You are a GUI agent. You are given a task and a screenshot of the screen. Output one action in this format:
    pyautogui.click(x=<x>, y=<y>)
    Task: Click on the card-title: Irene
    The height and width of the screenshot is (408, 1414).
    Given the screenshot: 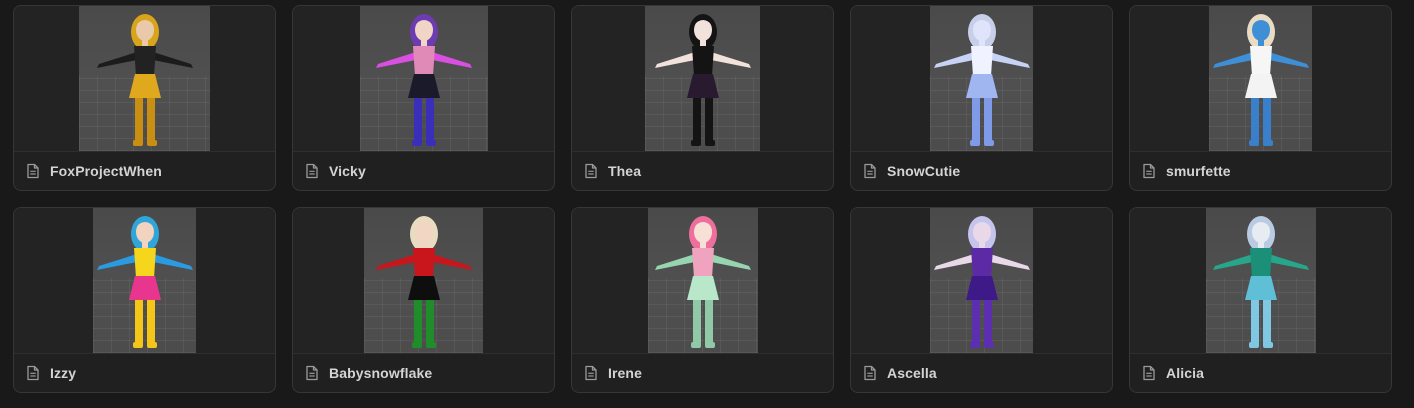 What is the action you would take?
    pyautogui.click(x=625, y=373)
    